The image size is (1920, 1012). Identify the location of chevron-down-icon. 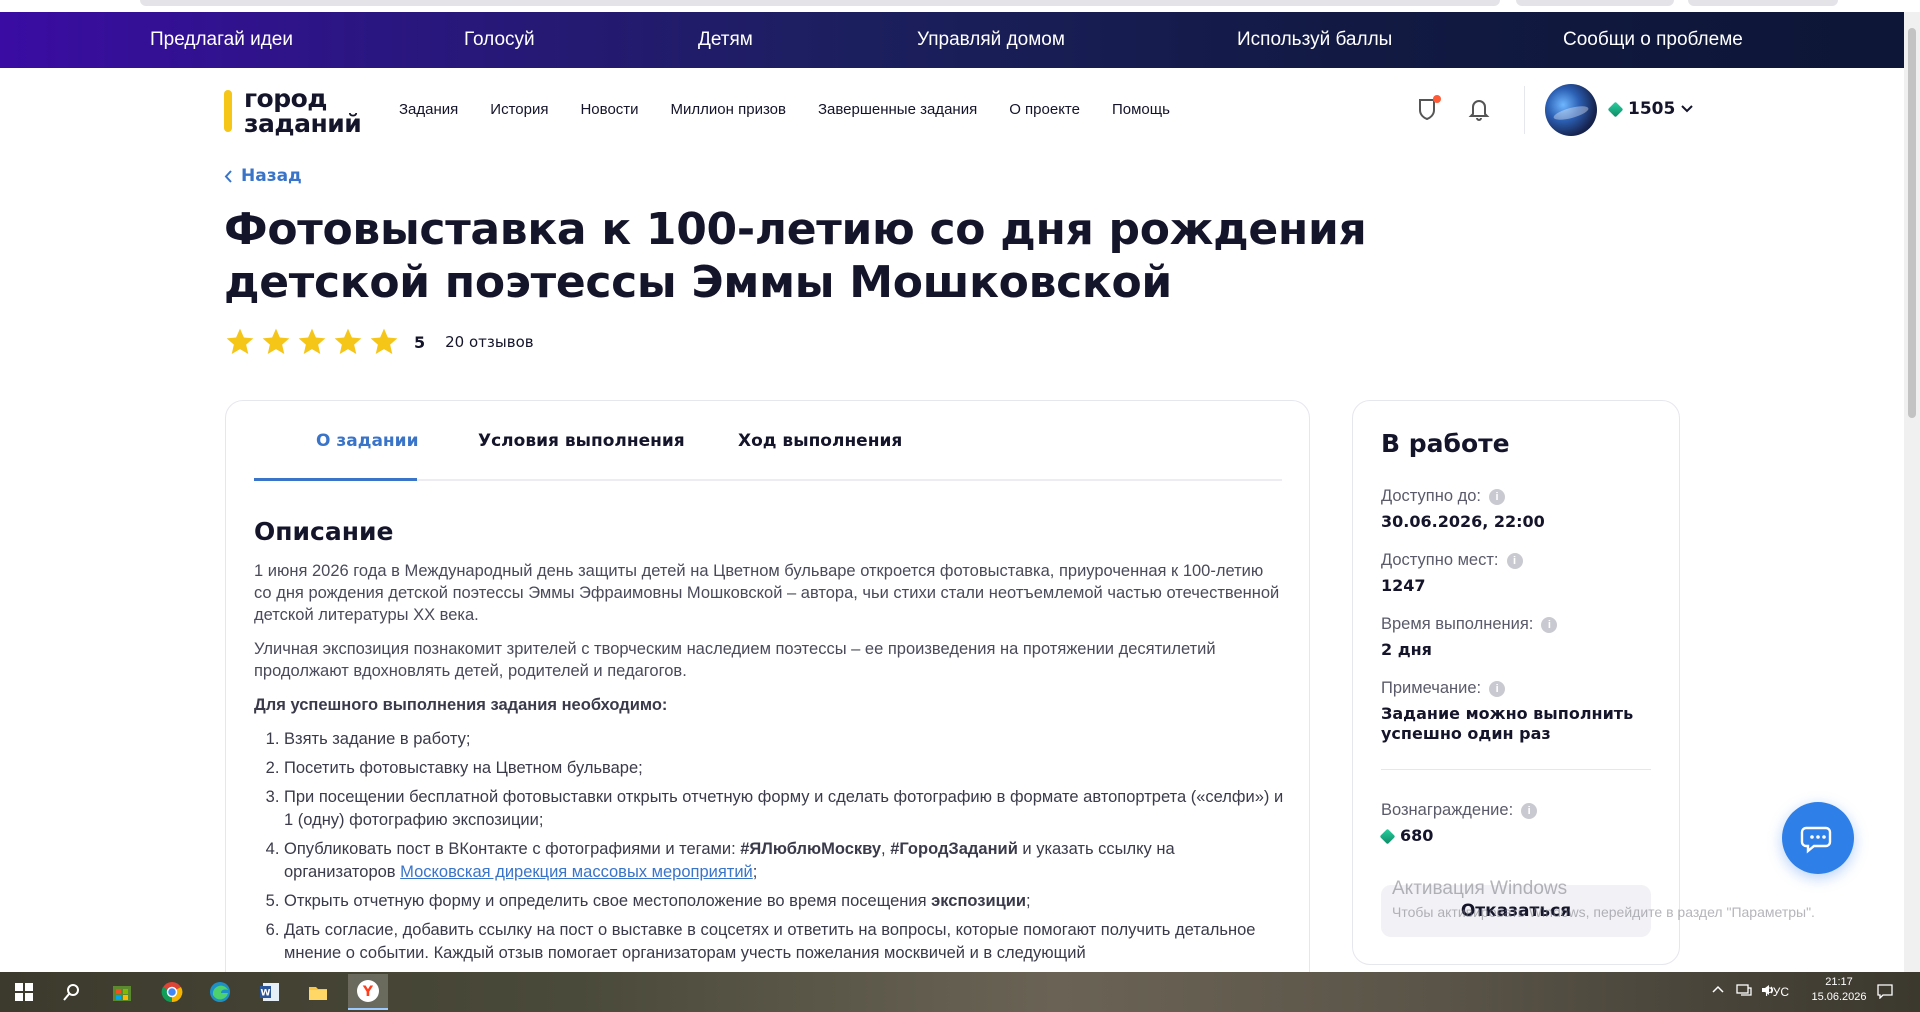
(1687, 109).